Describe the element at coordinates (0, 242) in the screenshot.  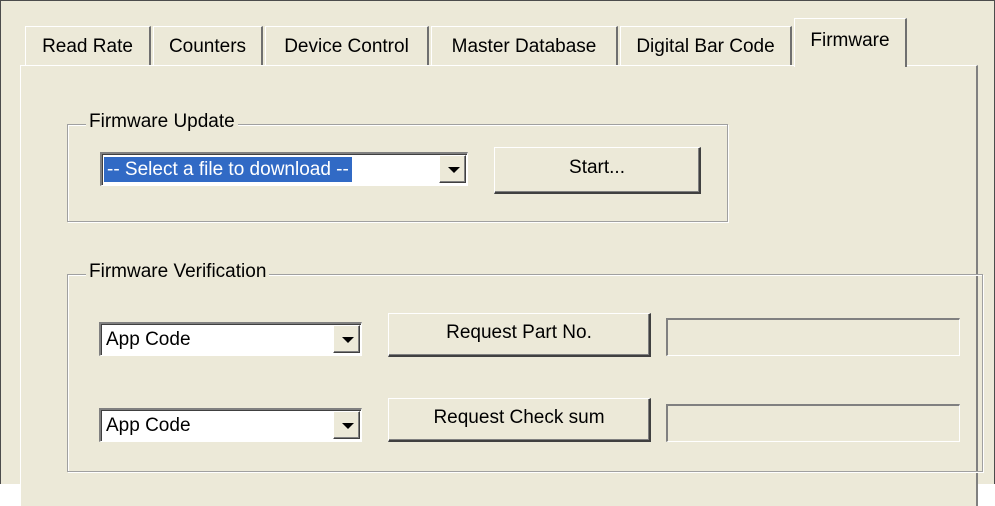
I see `panel-border-left` at that location.